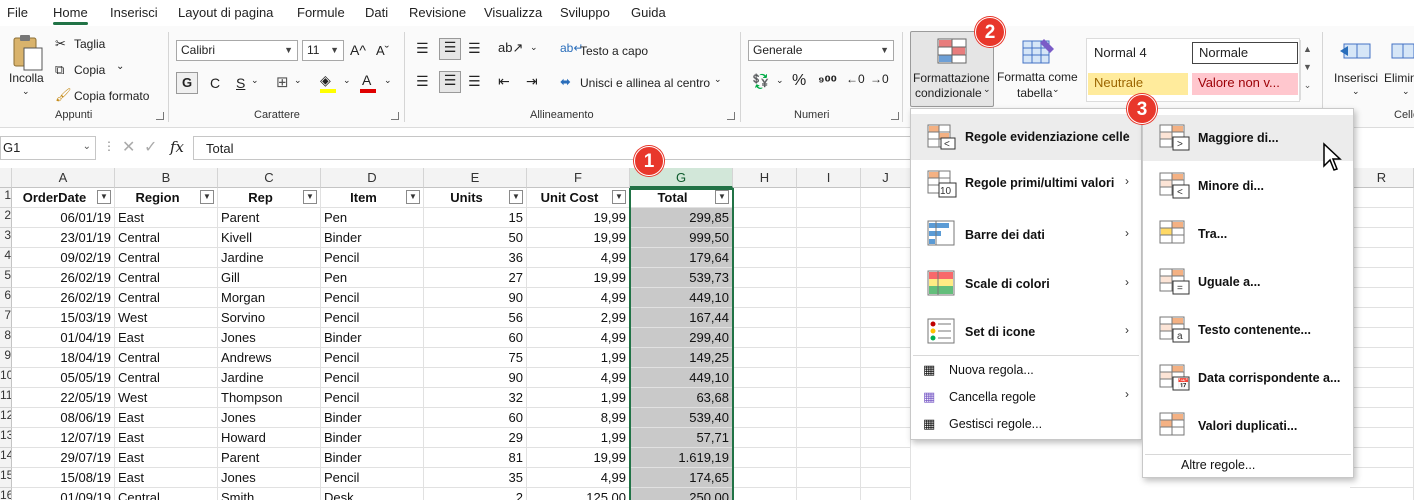 Image resolution: width=1414 pixels, height=500 pixels. Describe the element at coordinates (321, 12) in the screenshot. I see `menu-formule: Formule` at that location.